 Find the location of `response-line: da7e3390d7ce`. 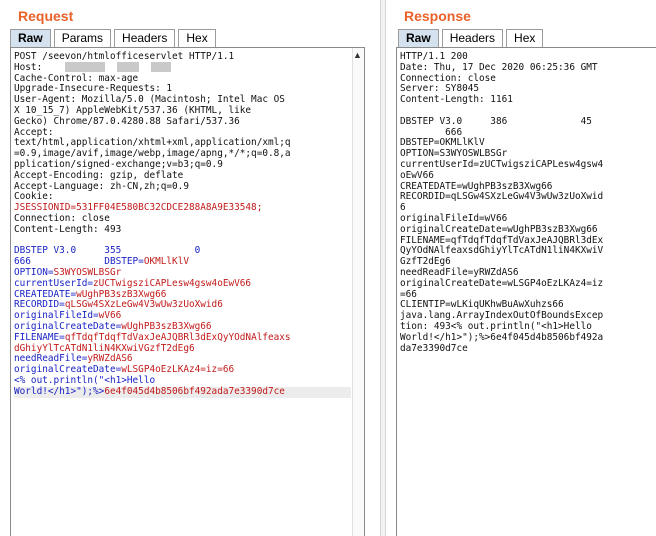

response-line: da7e3390d7ce is located at coordinates (434, 348).